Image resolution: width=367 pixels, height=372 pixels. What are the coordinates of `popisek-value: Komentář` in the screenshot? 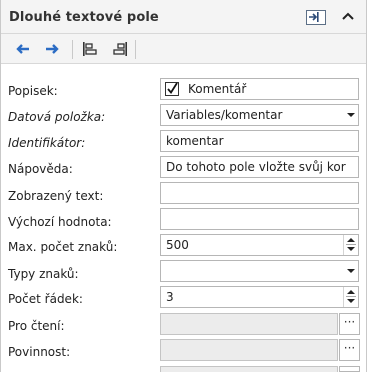 It's located at (217, 89).